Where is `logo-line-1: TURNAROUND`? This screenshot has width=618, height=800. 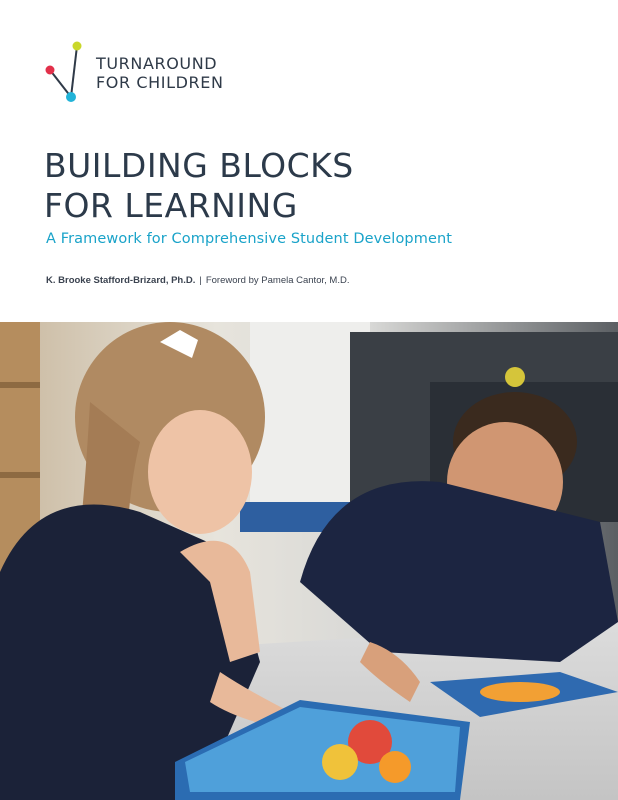
logo-line-1: TURNAROUND is located at coordinates (157, 63).